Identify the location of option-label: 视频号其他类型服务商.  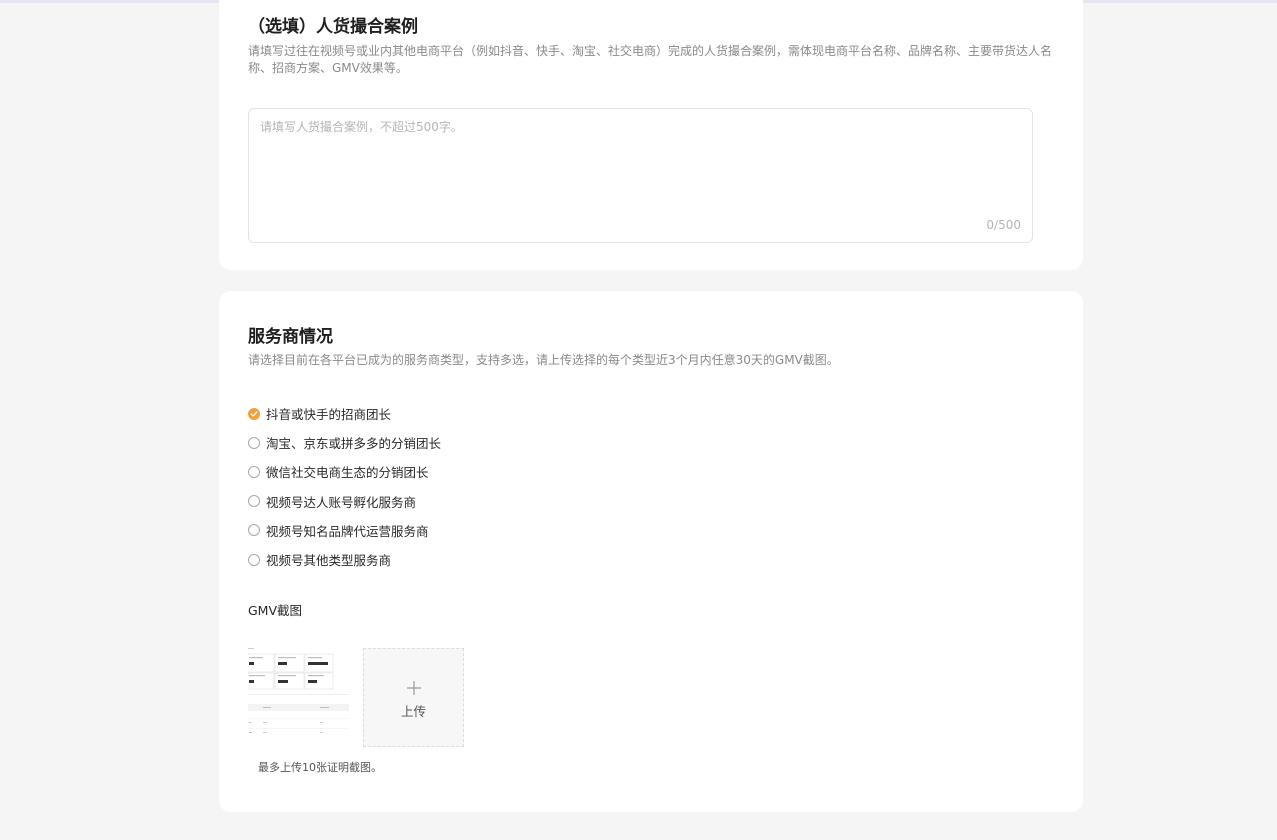
(329, 561).